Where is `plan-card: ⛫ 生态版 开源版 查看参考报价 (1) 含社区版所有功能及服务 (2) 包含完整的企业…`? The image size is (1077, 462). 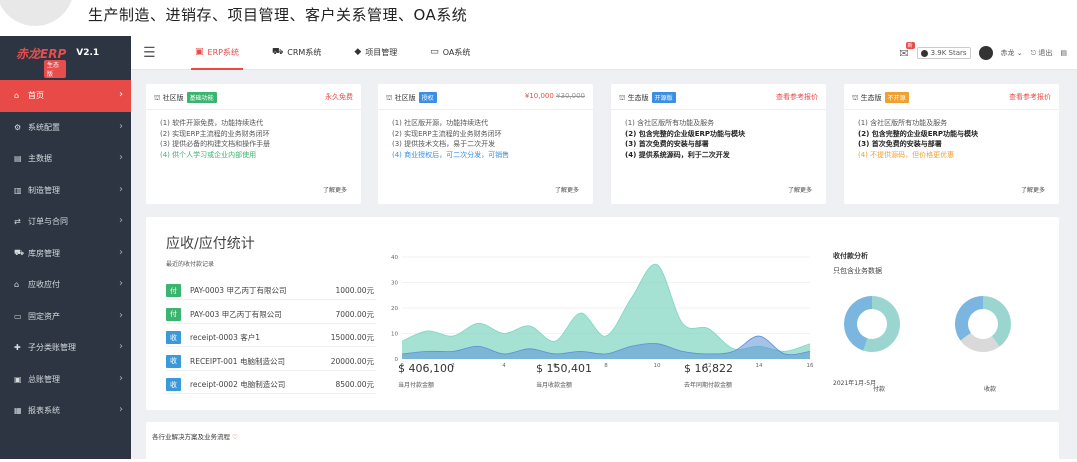
plan-card: ⛫ 生态版 开源版 查看参考报价 (1) 含社区版所有功能及服务 (2) 包含完整的企业… is located at coordinates (718, 144).